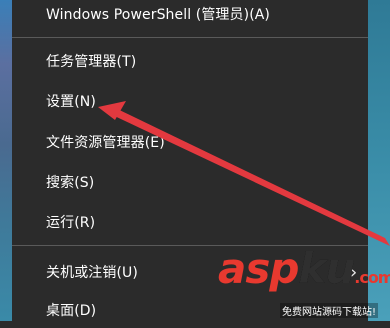 This screenshot has width=390, height=328. What do you see at coordinates (329, 310) in the screenshot?
I see `watermark-subtitle: 免费网站源码下载站!` at bounding box center [329, 310].